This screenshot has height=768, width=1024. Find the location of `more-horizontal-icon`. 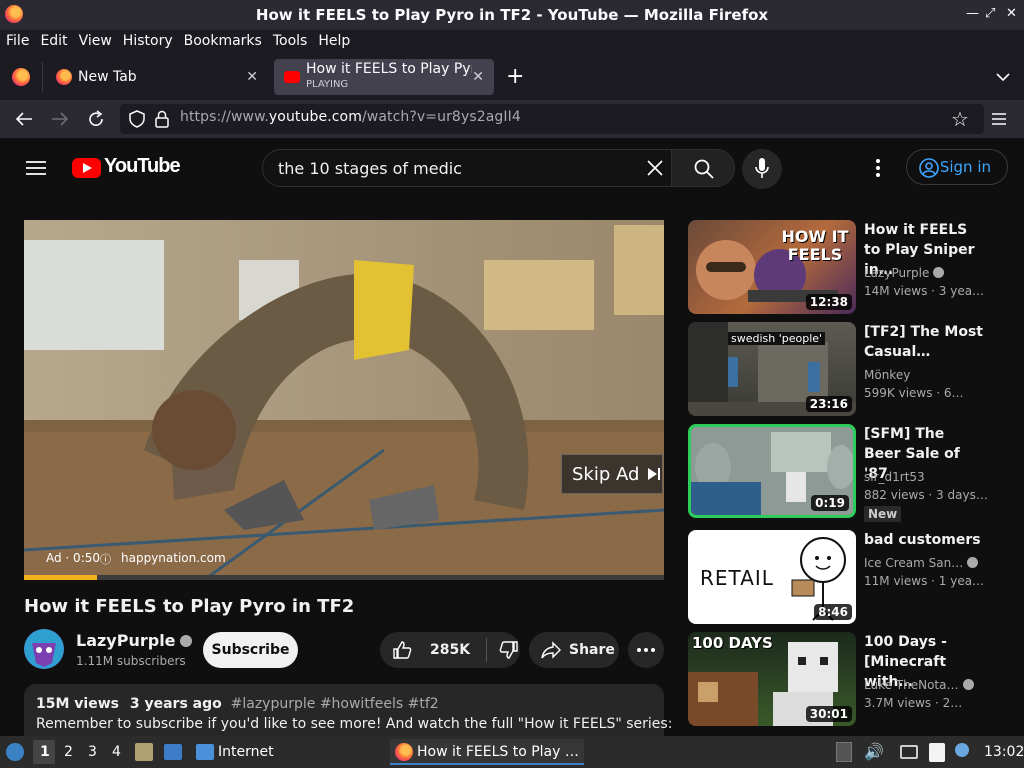

more-horizontal-icon is located at coordinates (646, 650).